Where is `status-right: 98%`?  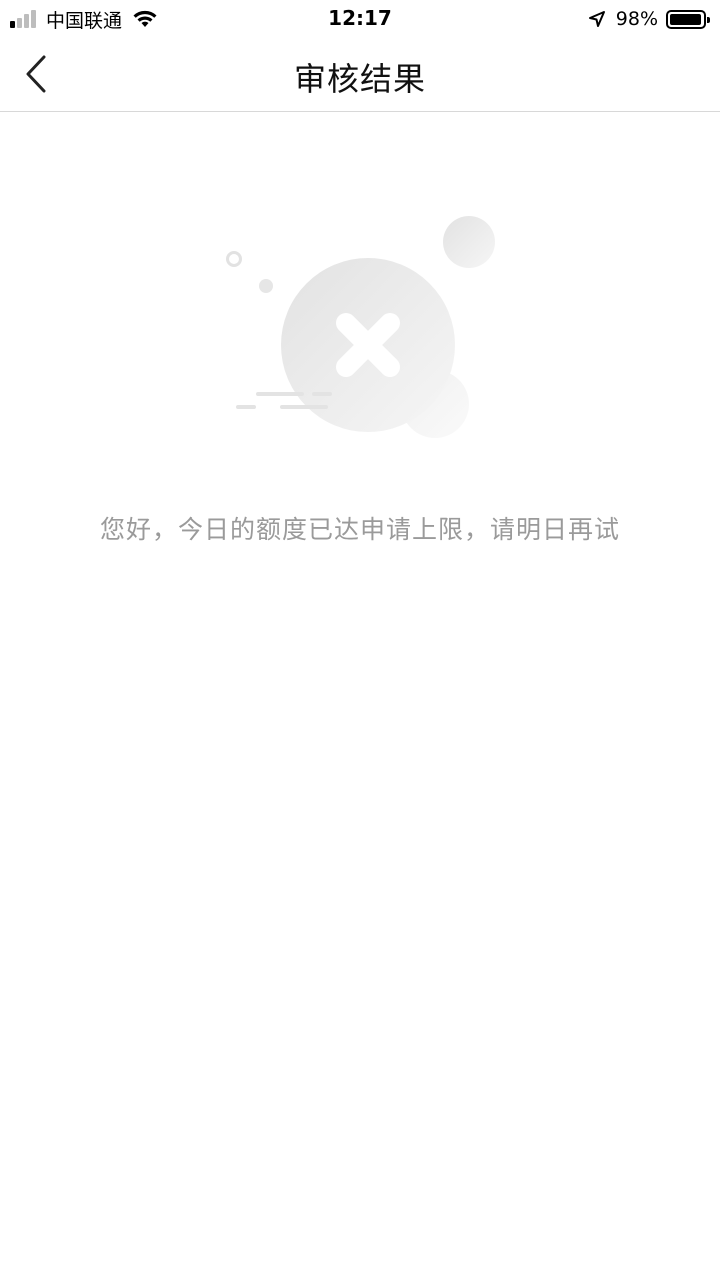 status-right: 98% is located at coordinates (649, 19).